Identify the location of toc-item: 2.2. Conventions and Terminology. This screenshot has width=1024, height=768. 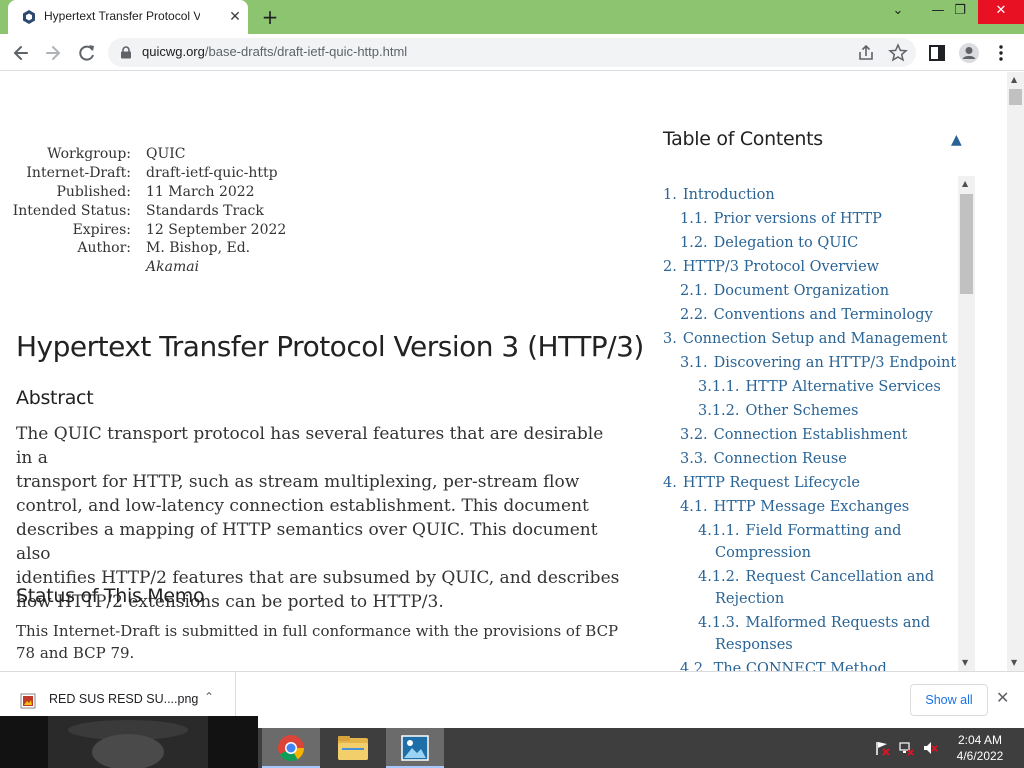
(806, 315).